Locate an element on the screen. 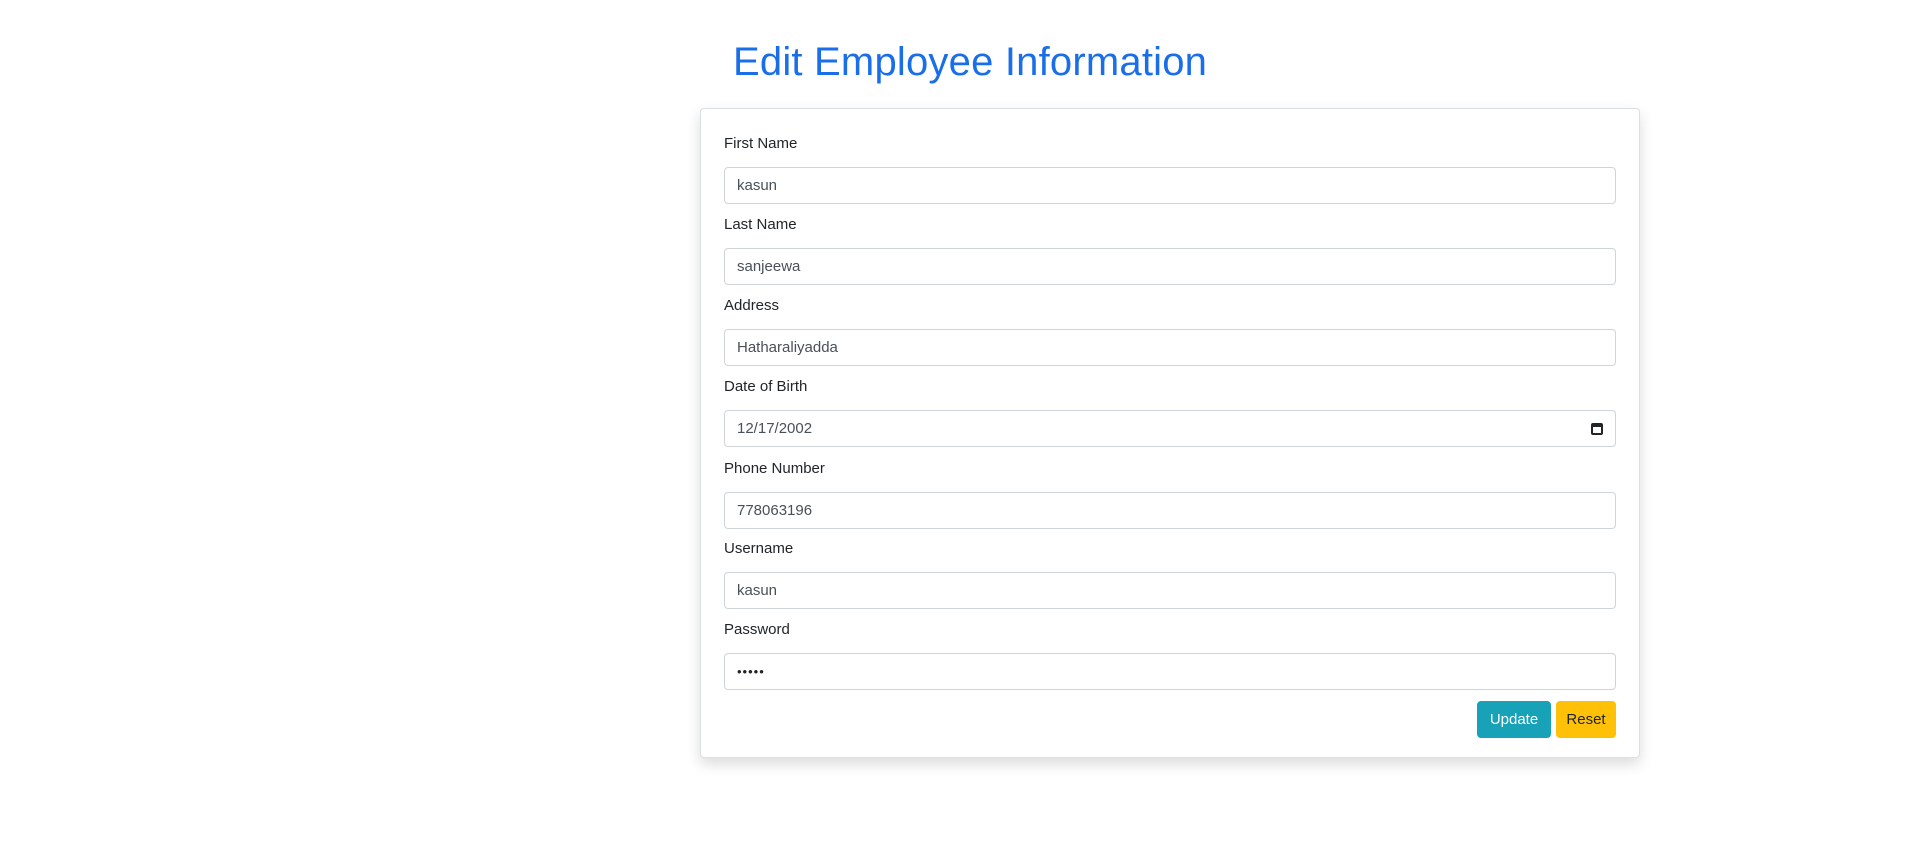 The width and height of the screenshot is (1911, 858). calendar-icon is located at coordinates (1597, 428).